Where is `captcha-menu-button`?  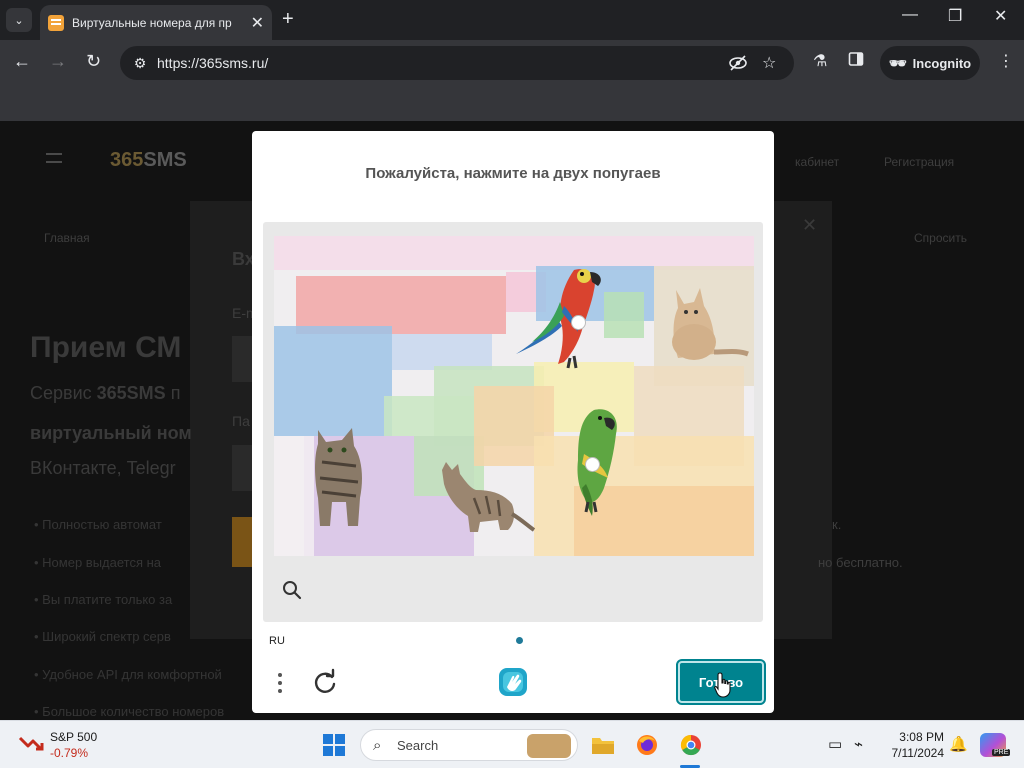
captcha-menu-button is located at coordinates (280, 683).